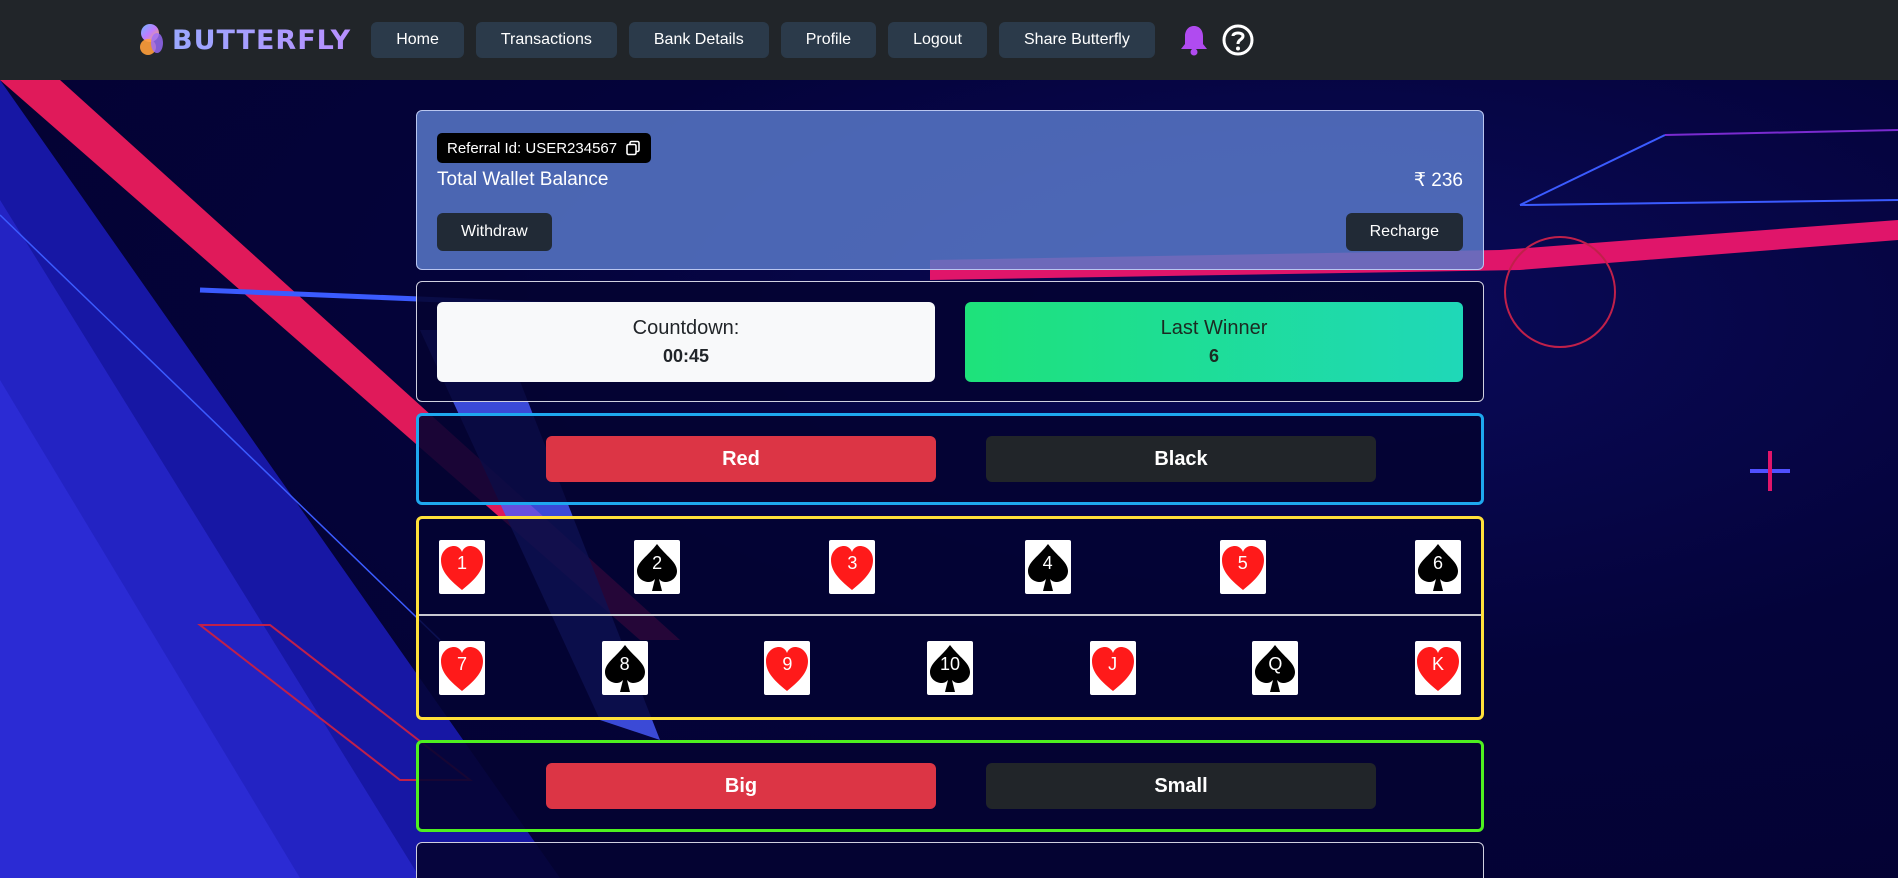 The width and height of the screenshot is (1898, 878). I want to click on nav-logout-button: Logout, so click(937, 40).